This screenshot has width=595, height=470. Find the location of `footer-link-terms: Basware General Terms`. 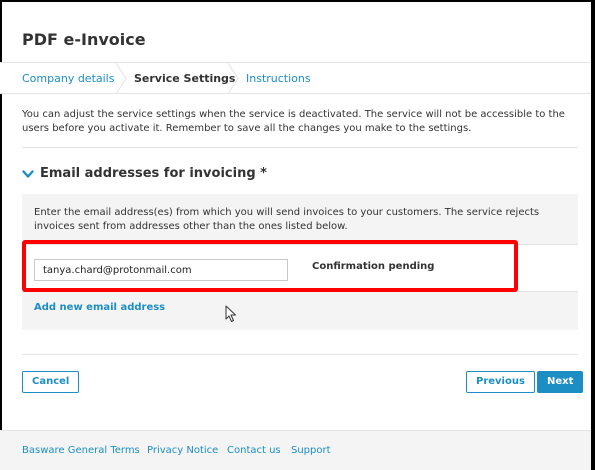

footer-link-terms: Basware General Terms is located at coordinates (81, 450).